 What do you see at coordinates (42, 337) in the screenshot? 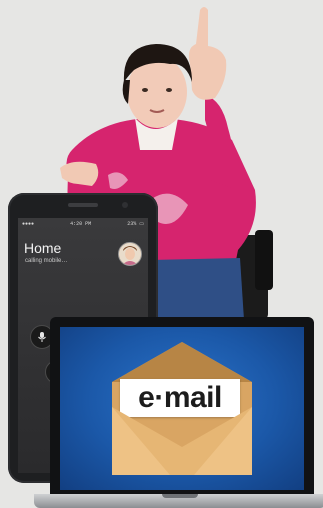
I see `mute-icon` at bounding box center [42, 337].